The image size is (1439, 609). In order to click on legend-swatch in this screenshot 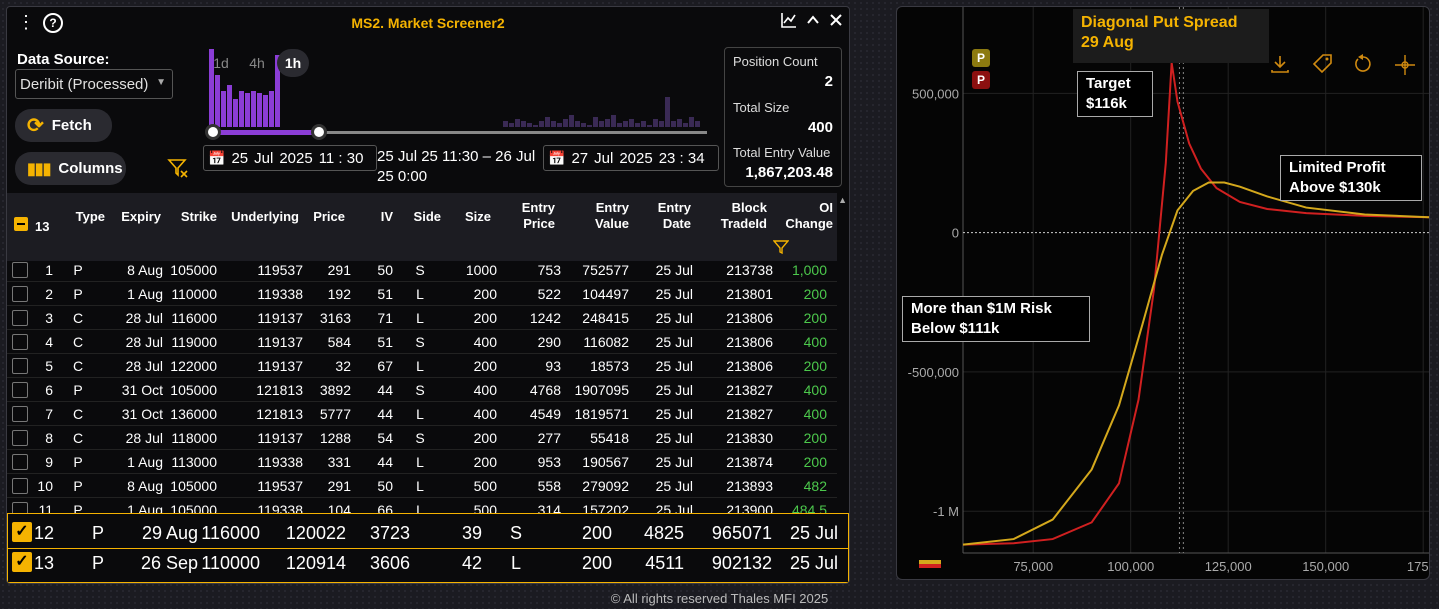, I will do `click(930, 564)`.